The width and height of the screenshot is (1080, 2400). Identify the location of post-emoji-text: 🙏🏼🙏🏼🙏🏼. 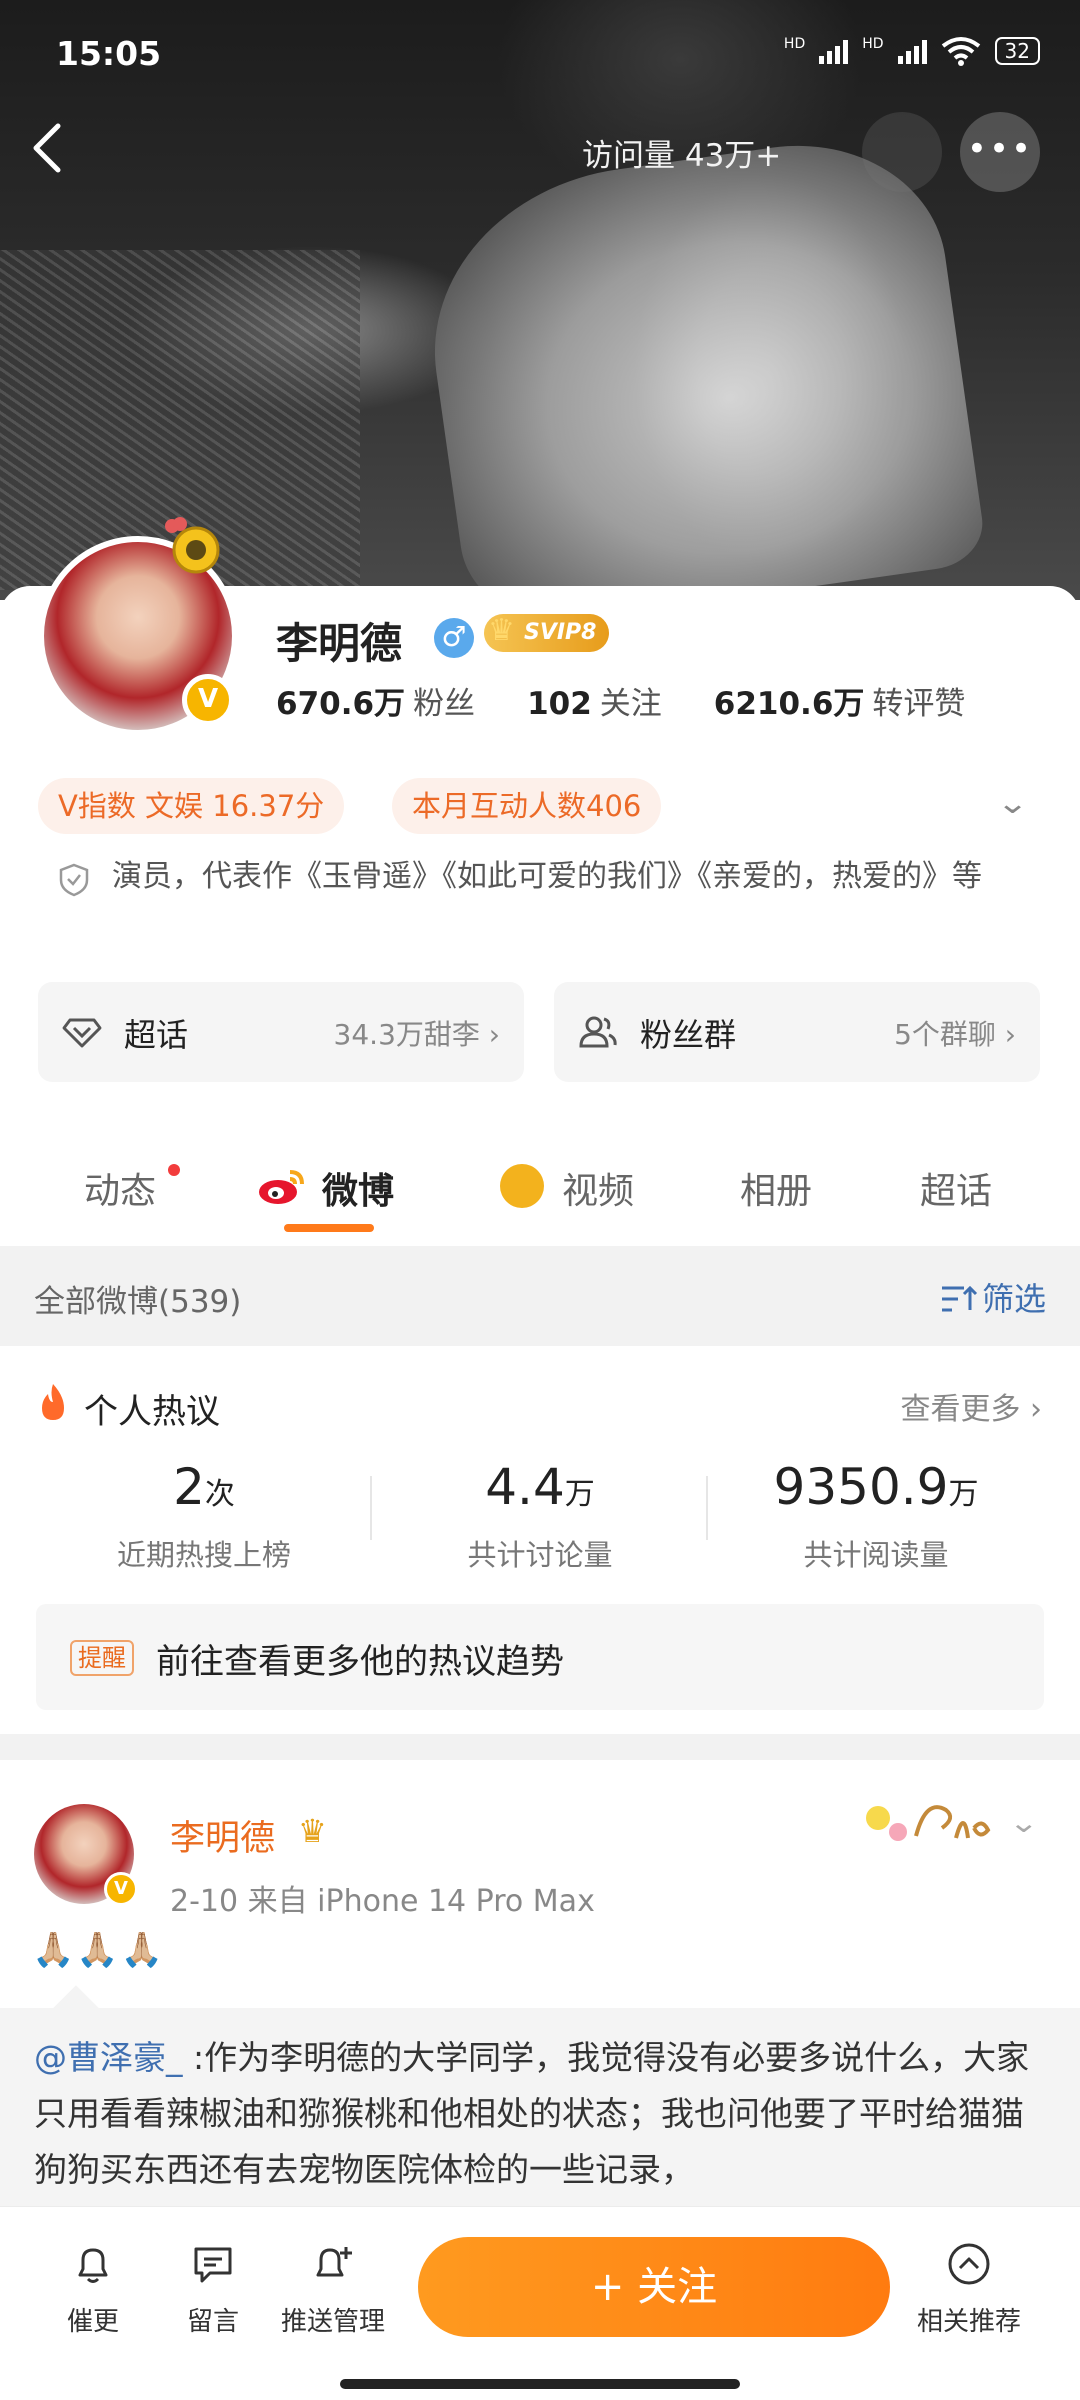
(99, 1950).